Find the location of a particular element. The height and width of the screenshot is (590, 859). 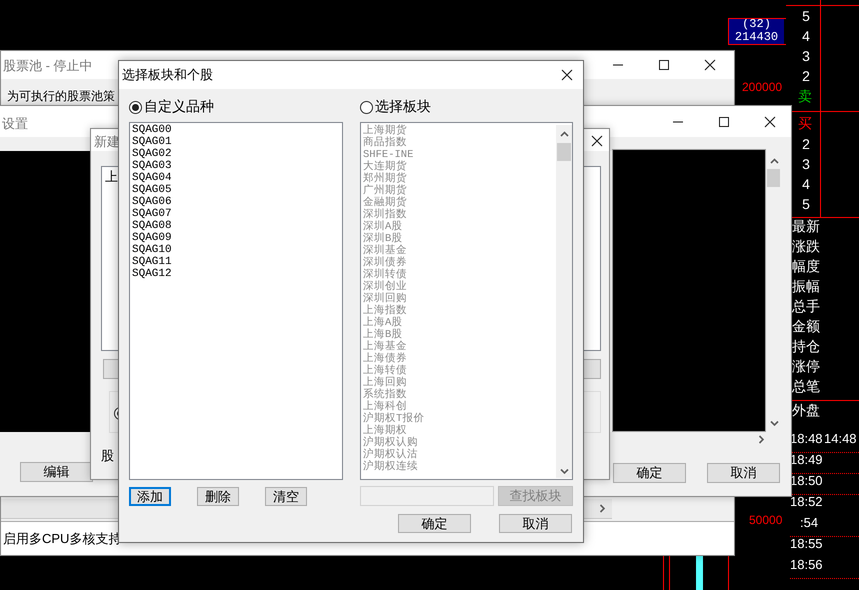

quote-count: (32) is located at coordinates (756, 24).